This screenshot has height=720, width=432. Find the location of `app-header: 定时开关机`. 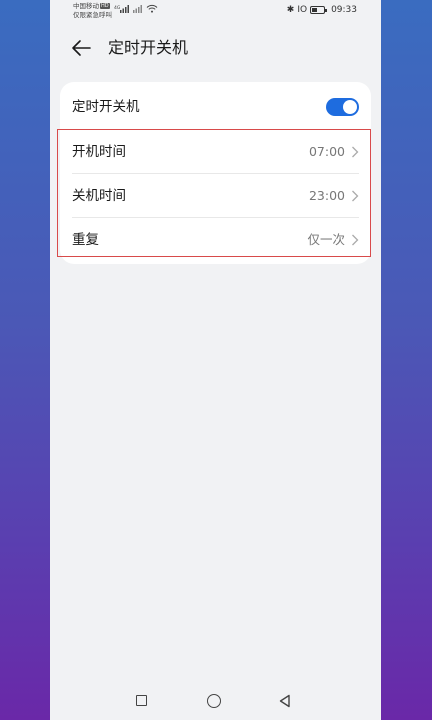

app-header: 定时开关机 is located at coordinates (215, 48).